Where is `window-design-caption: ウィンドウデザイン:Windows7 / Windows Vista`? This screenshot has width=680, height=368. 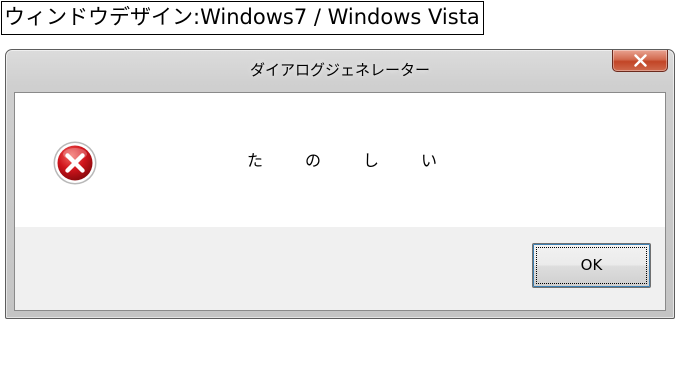 window-design-caption: ウィンドウデザイン:Windows7 / Windows Vista is located at coordinates (242, 18).